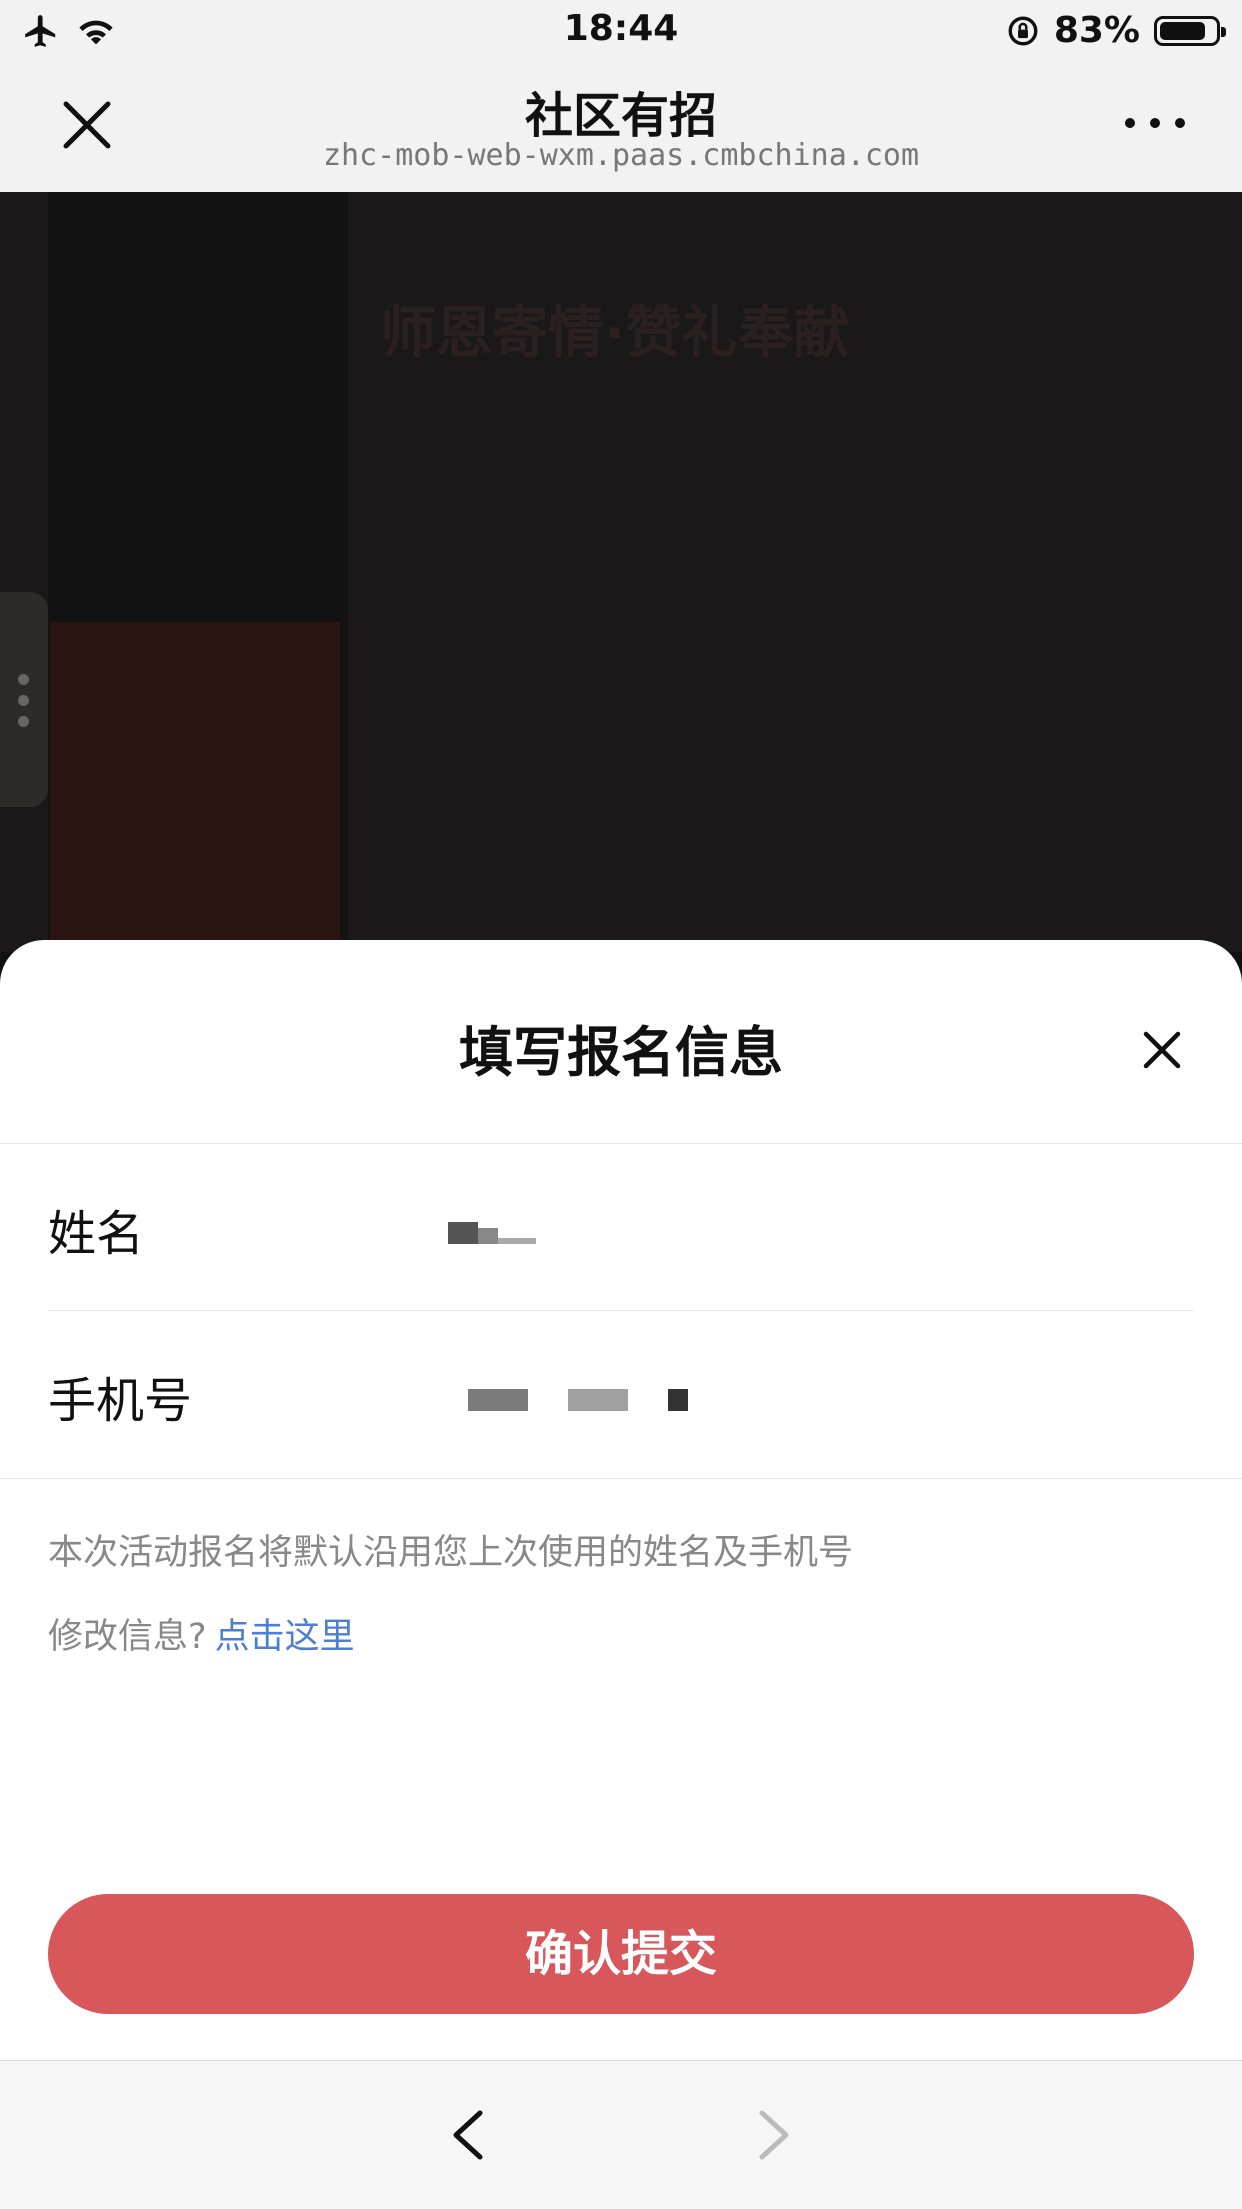 The width and height of the screenshot is (1242, 2209). What do you see at coordinates (621, 31) in the screenshot?
I see `status-bar: 18:44 83%` at bounding box center [621, 31].